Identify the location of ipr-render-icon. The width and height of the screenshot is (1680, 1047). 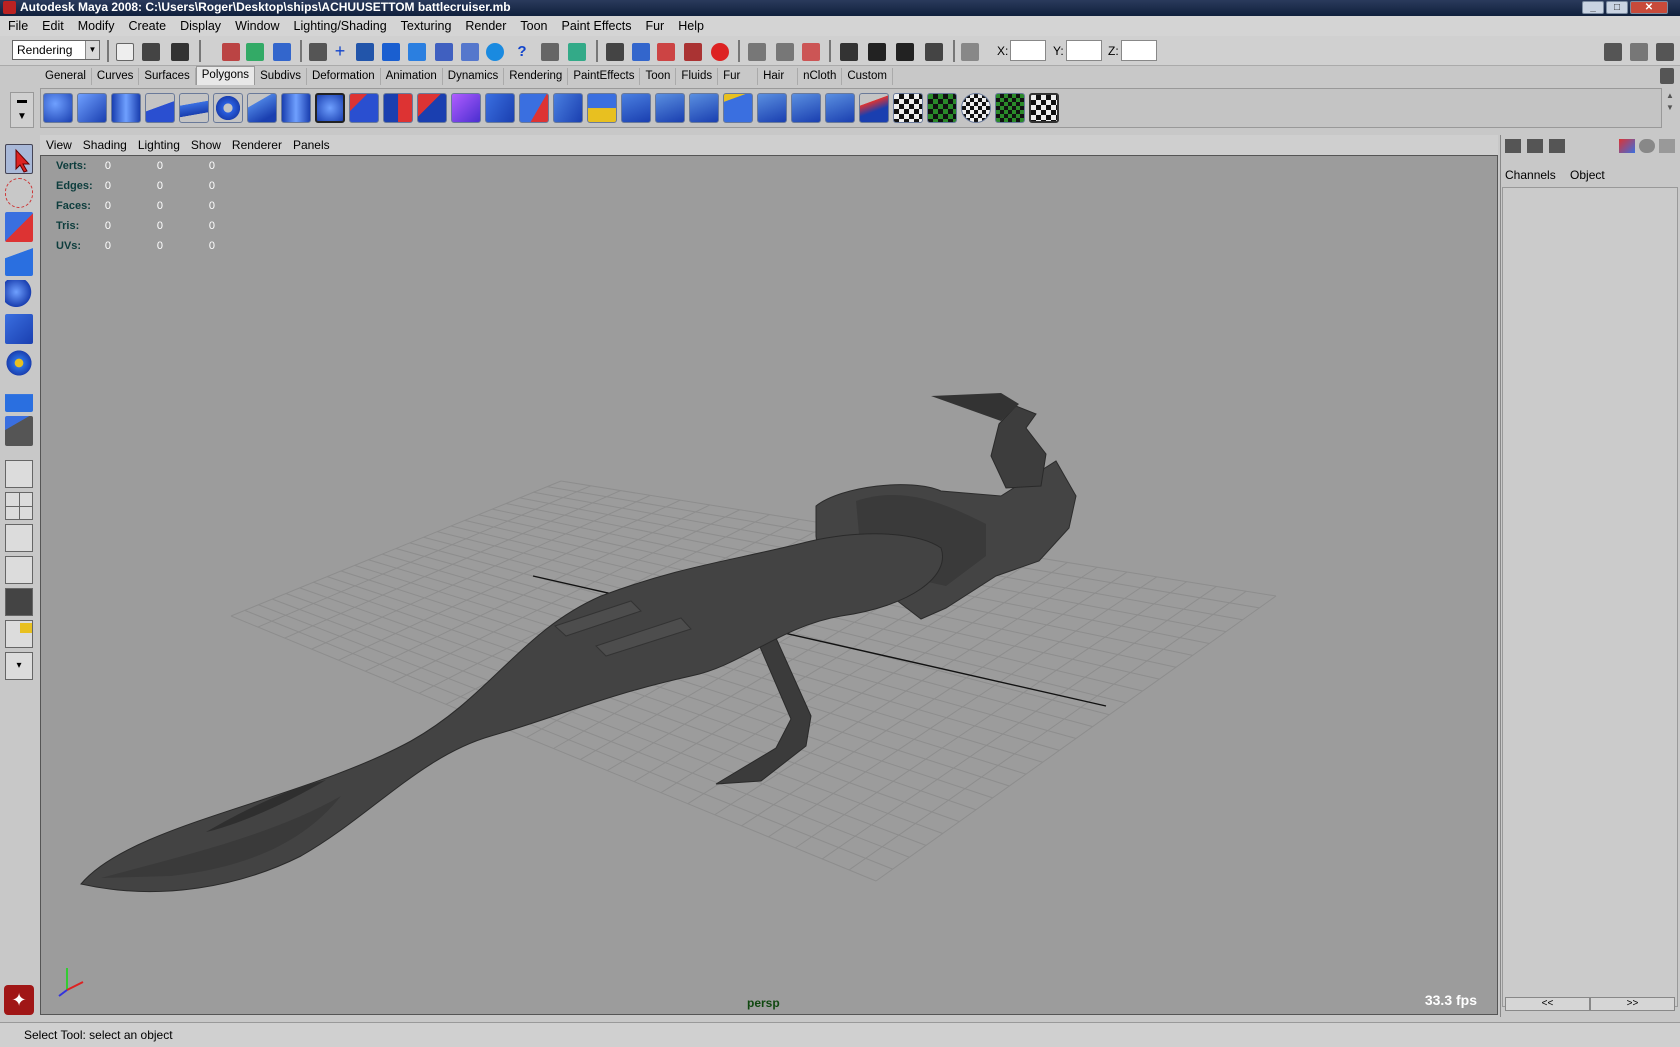
(905, 52).